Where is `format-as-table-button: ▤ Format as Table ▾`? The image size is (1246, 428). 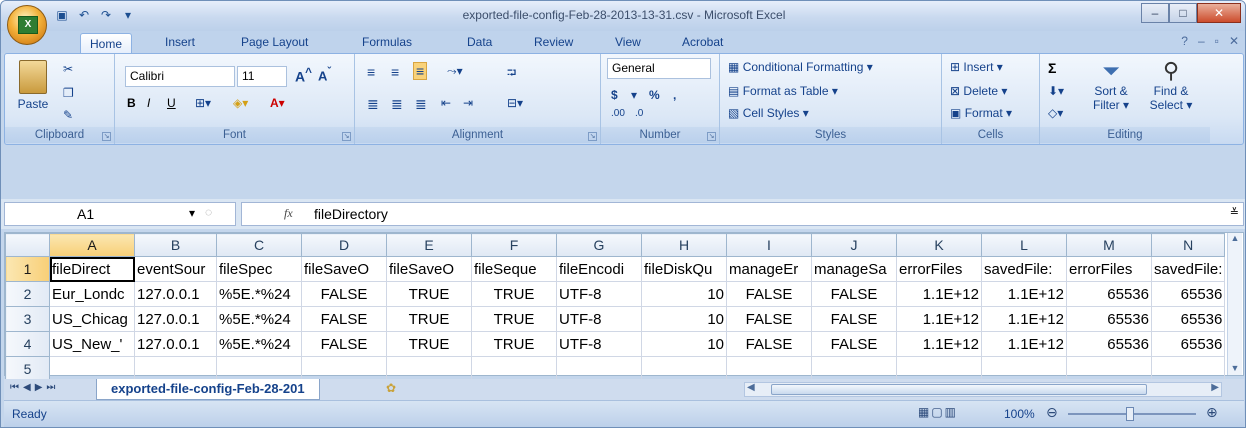
format-as-table-button: ▤ Format as Table ▾ is located at coordinates (783, 91).